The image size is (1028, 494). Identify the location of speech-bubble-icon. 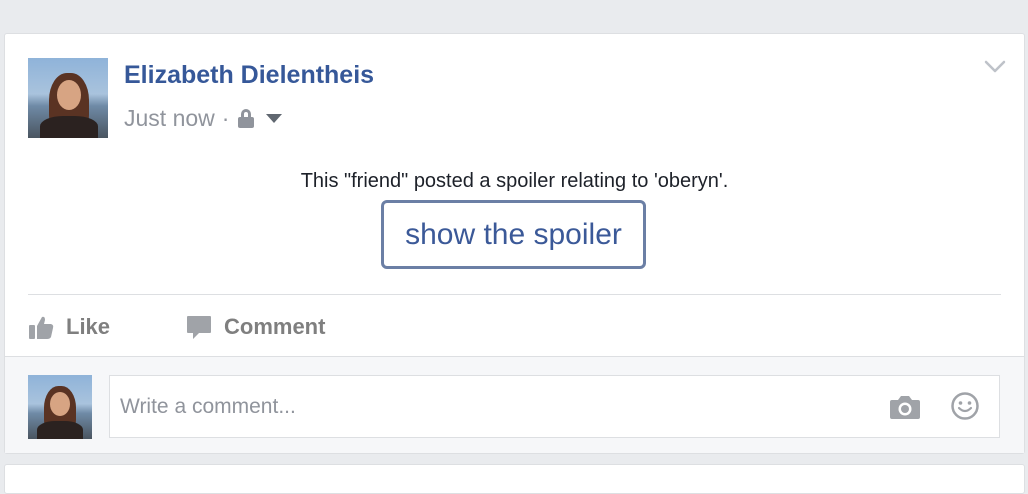
(199, 327).